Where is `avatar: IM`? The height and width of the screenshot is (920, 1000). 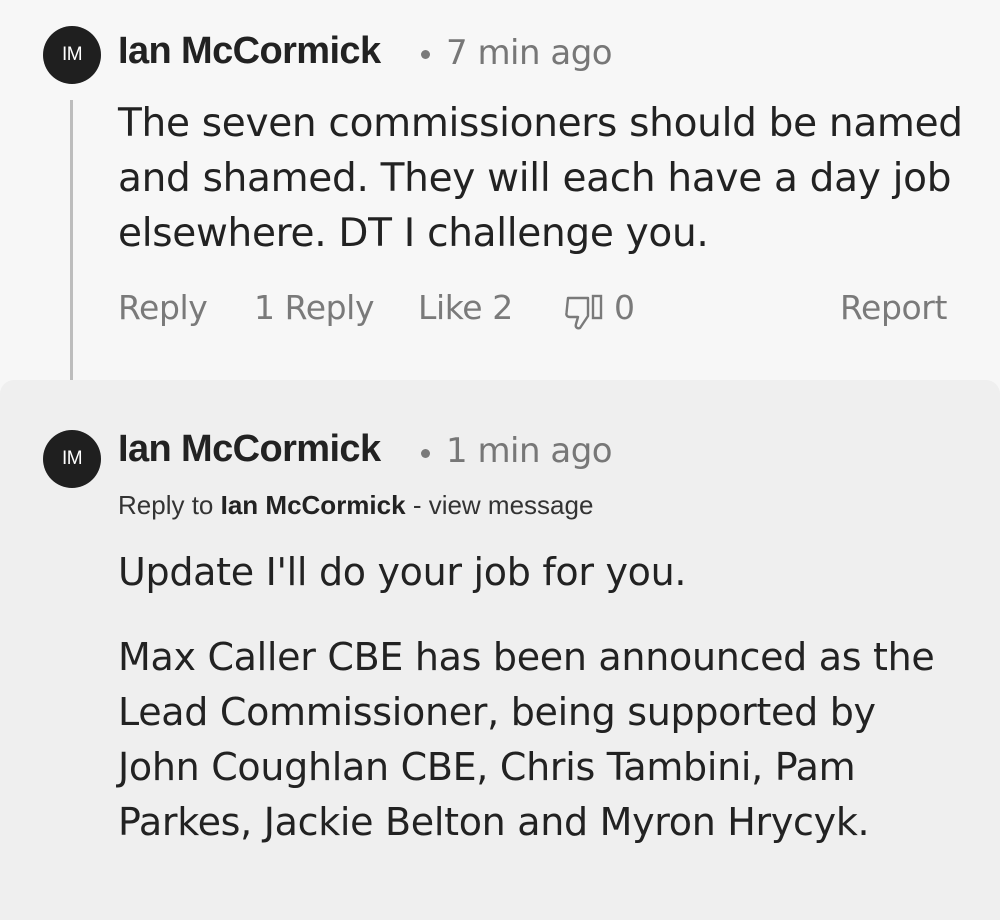 avatar: IM is located at coordinates (72, 55).